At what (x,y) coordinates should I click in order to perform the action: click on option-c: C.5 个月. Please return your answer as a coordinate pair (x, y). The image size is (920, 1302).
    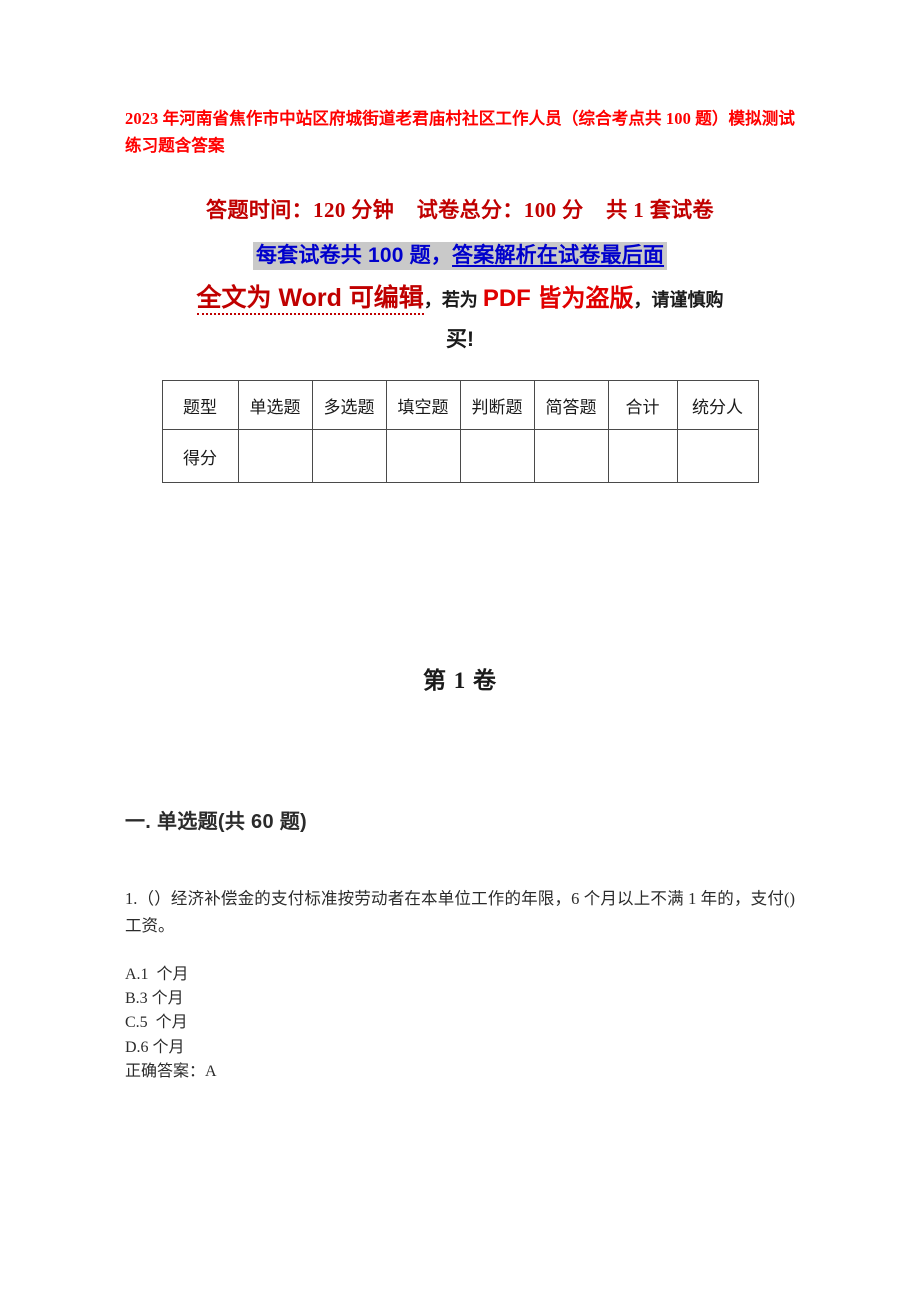
    Looking at the image, I should click on (460, 1023).